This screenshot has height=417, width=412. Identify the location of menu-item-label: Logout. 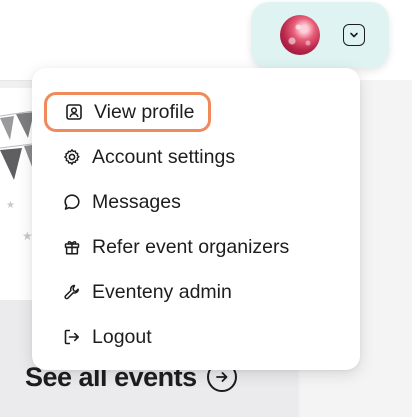
(122, 336).